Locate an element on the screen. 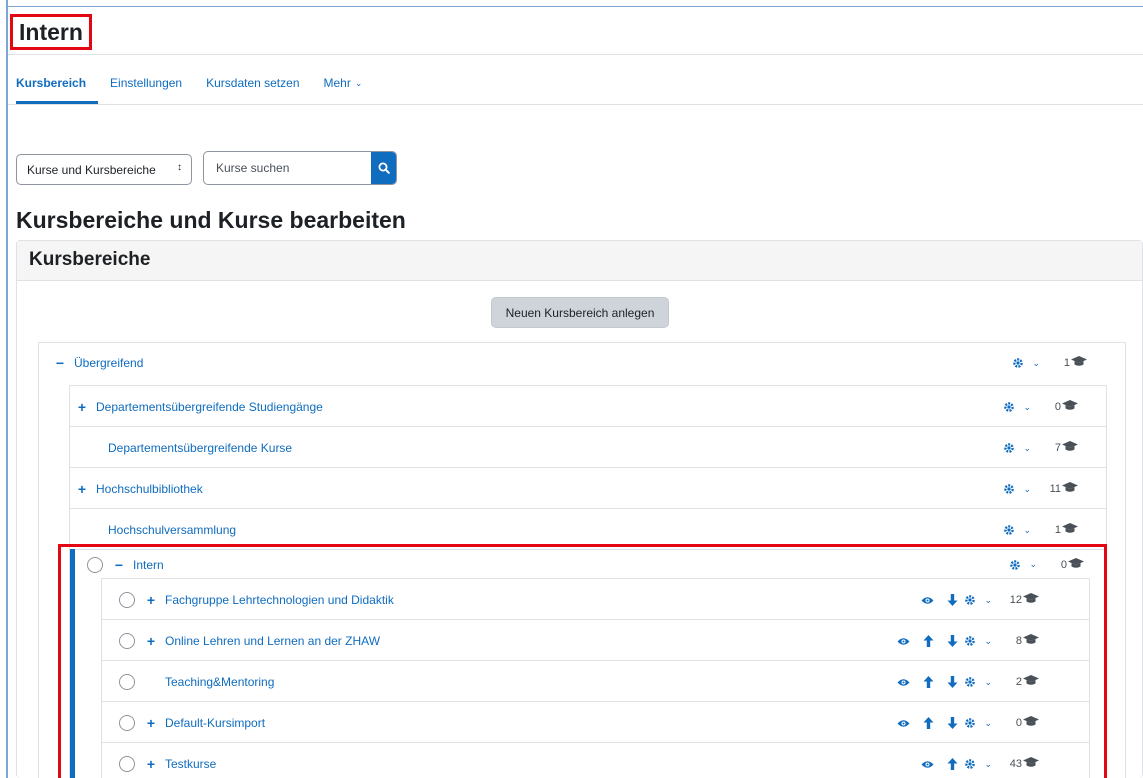 The width and height of the screenshot is (1143, 778). tab-label: Einstellungen is located at coordinates (146, 83).